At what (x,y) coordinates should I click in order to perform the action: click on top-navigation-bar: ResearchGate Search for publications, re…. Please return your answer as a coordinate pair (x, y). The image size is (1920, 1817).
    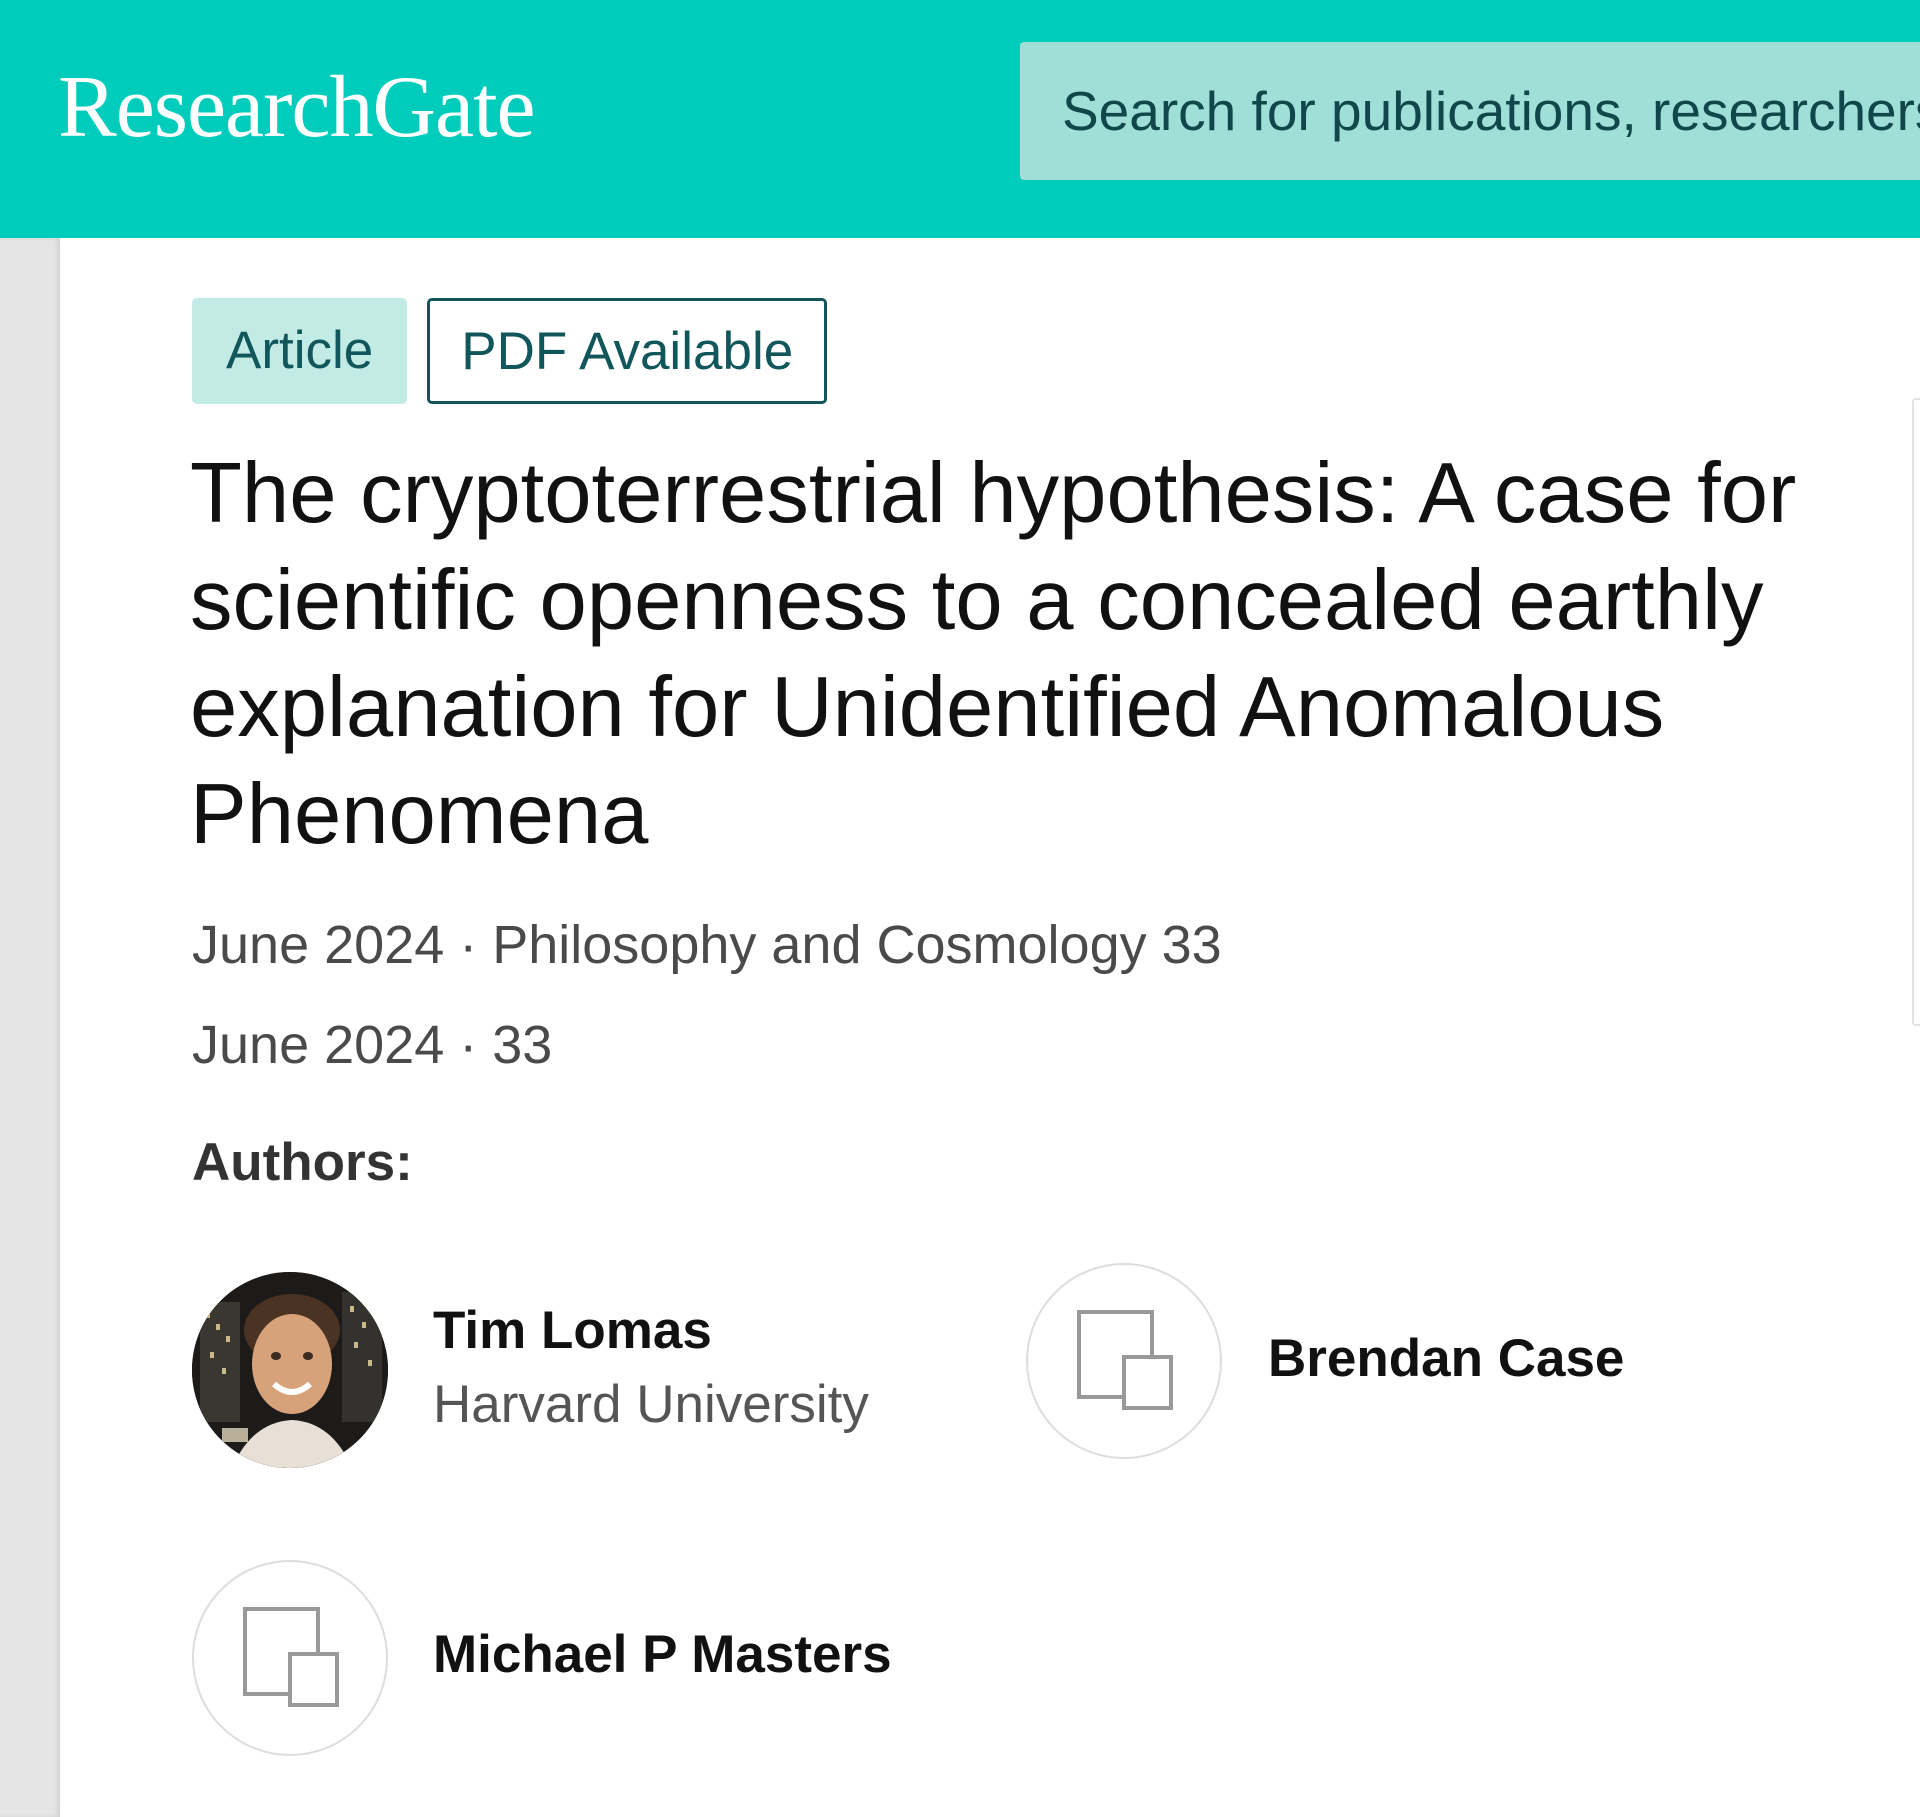
    Looking at the image, I should click on (960, 119).